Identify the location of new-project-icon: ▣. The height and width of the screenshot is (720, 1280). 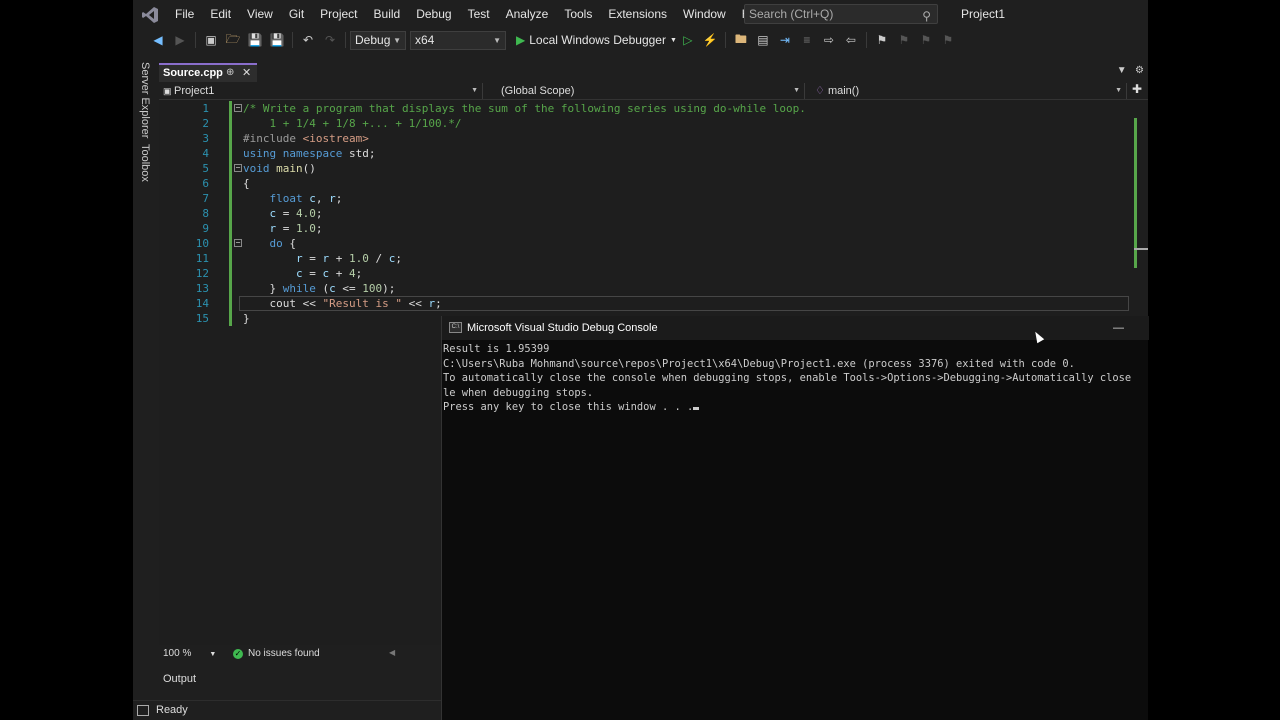
(211, 40).